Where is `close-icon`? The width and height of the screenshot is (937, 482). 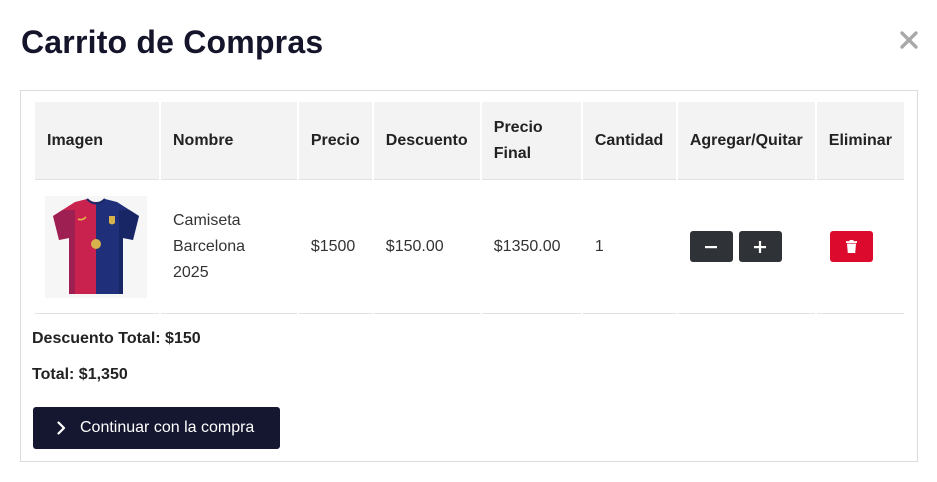 close-icon is located at coordinates (909, 40).